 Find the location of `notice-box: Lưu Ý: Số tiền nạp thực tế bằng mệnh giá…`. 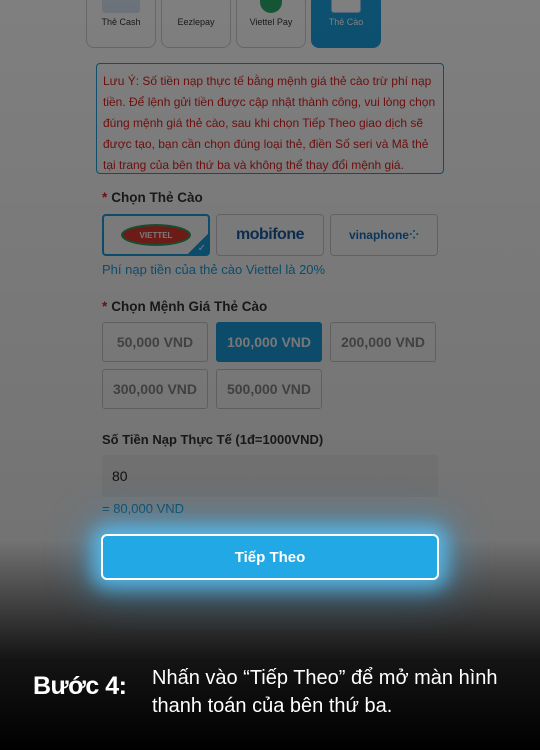

notice-box: Lưu Ý: Số tiền nạp thực tế bằng mệnh giá… is located at coordinates (270, 118).